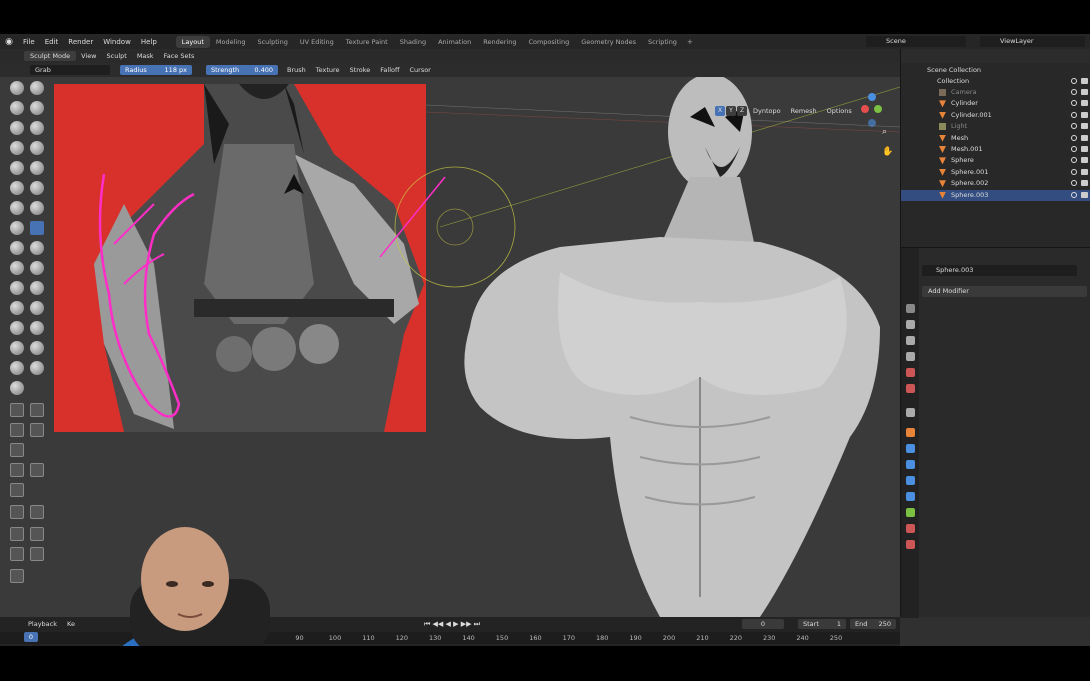 Image resolution: width=1090 pixels, height=681 pixels. I want to click on tab-scripting: Scripting, so click(662, 42).